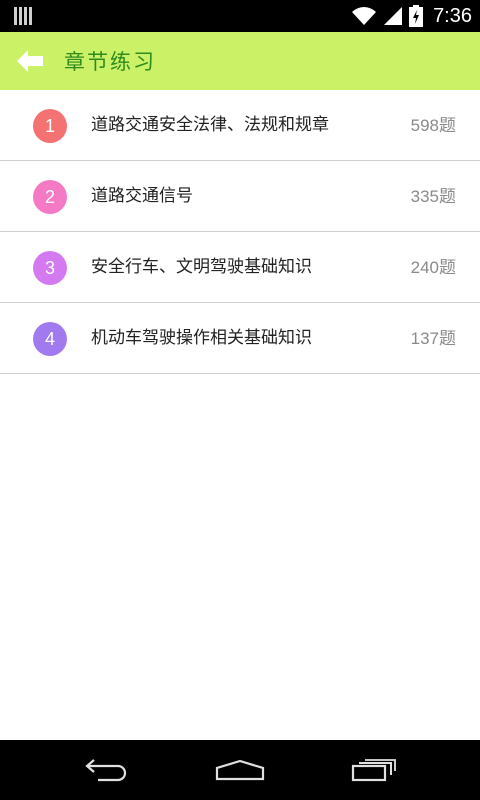 The width and height of the screenshot is (480, 800). I want to click on nav-back-button, so click(107, 770).